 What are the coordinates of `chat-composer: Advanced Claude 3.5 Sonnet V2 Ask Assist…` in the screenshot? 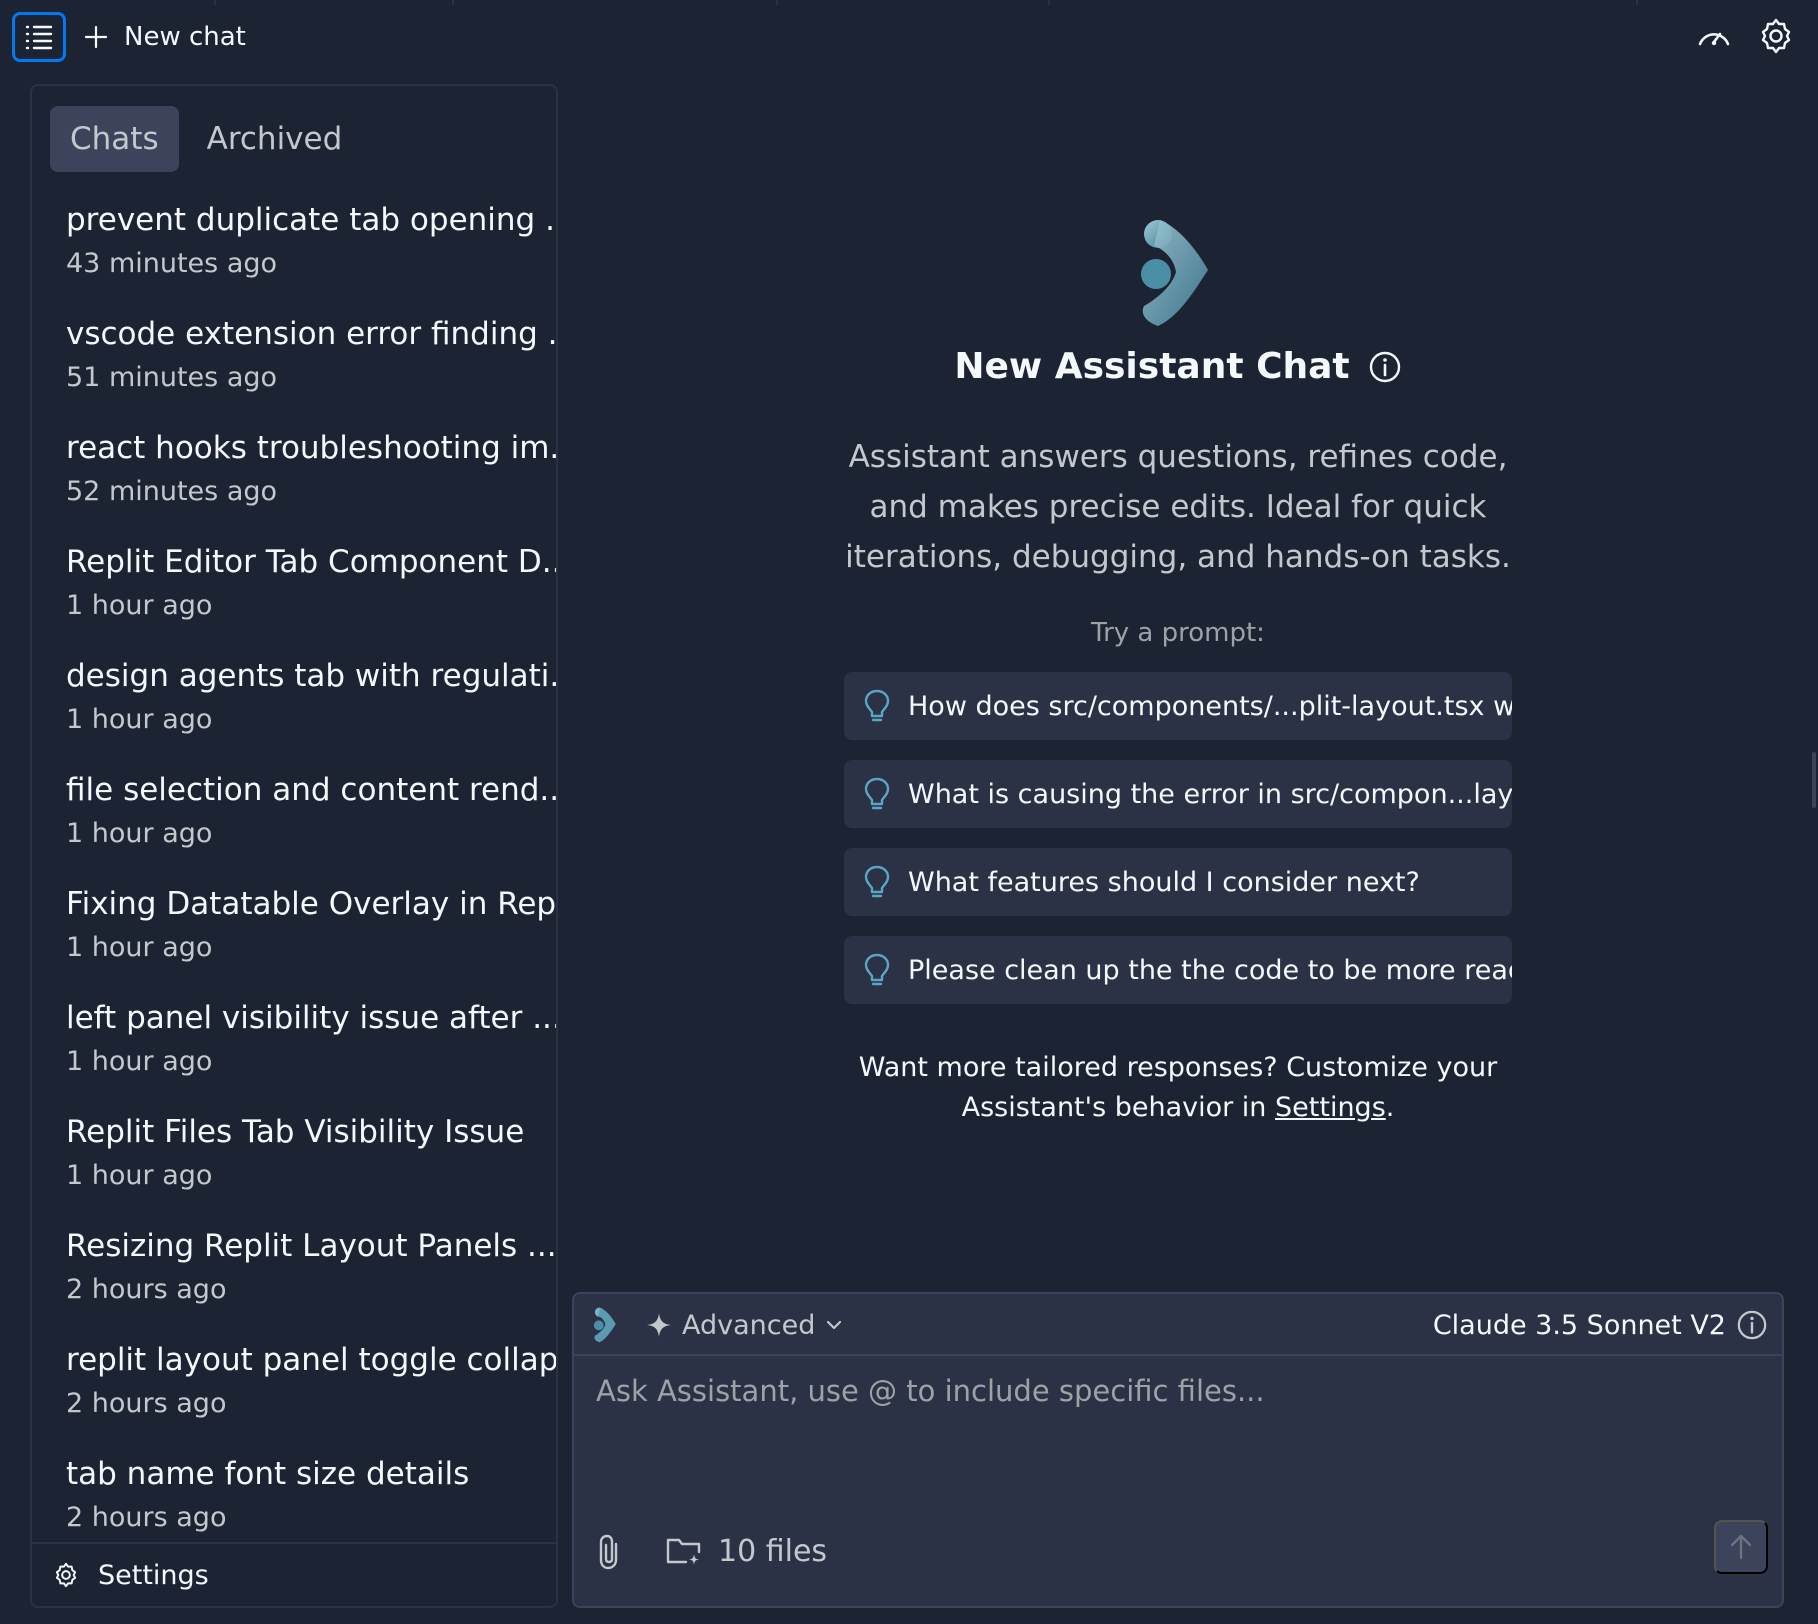 It's located at (1178, 1450).